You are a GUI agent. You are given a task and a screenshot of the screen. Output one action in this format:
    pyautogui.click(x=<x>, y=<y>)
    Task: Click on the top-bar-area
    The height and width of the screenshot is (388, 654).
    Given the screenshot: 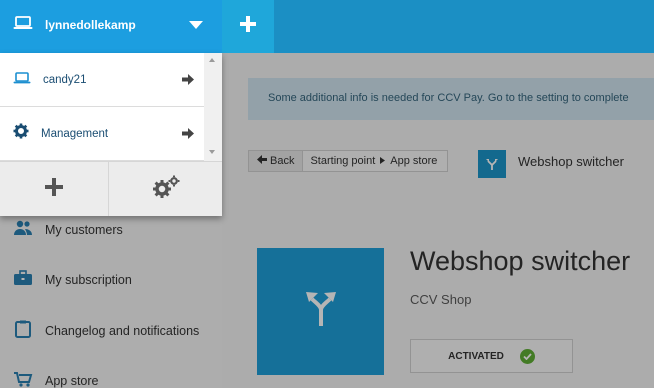 What is the action you would take?
    pyautogui.click(x=464, y=26)
    